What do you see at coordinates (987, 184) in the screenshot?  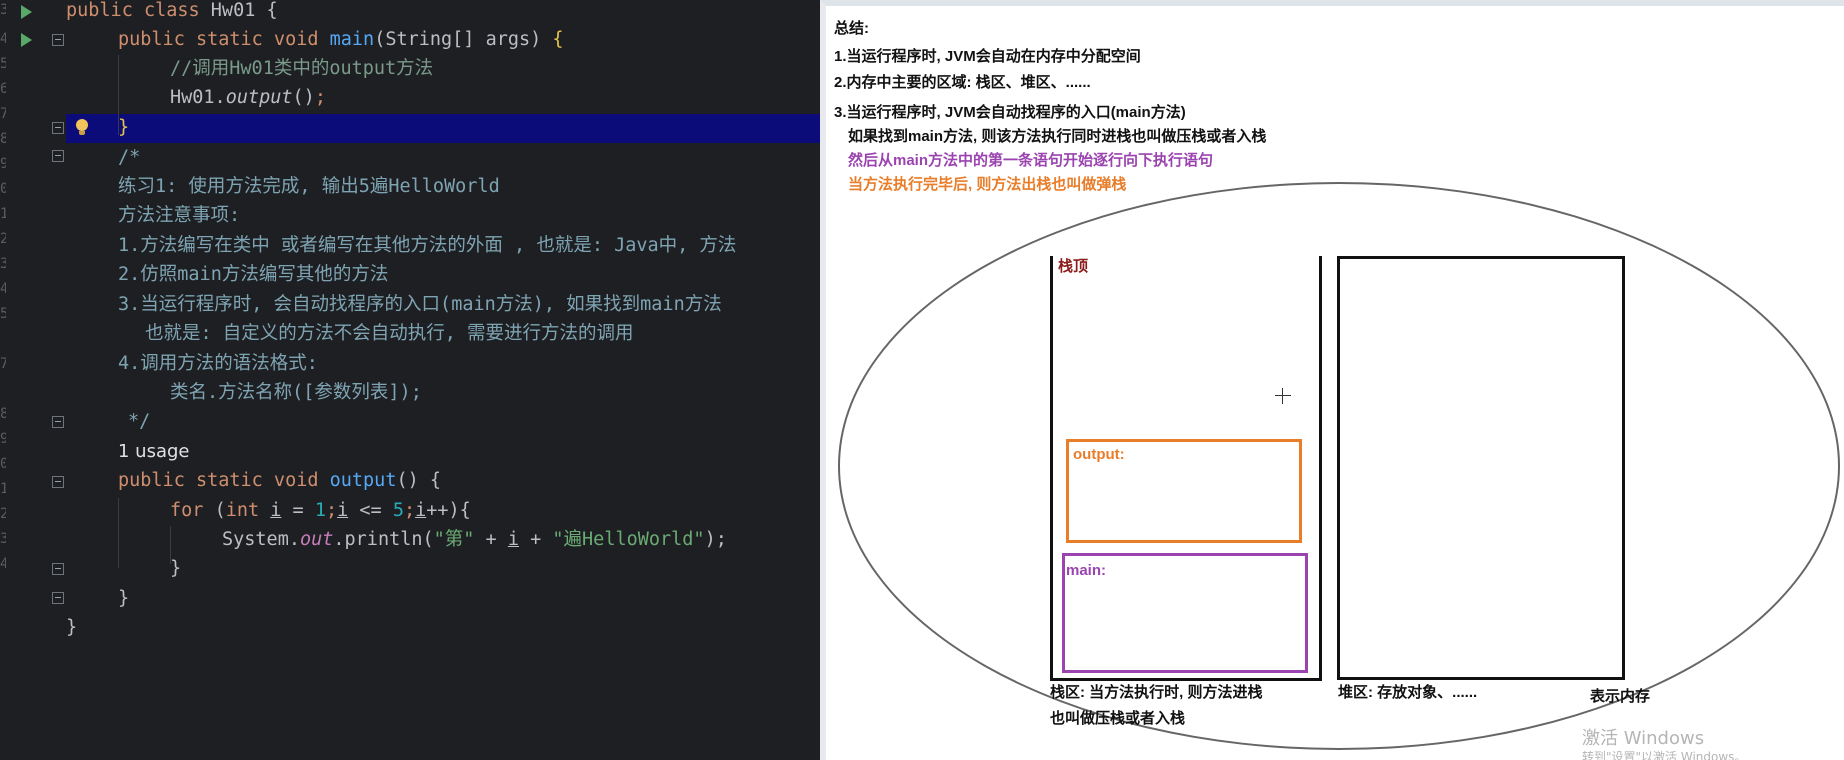 I see `summary-point-3-sub-3: 当方法执行完毕后, 则方法出栈也叫做弹栈` at bounding box center [987, 184].